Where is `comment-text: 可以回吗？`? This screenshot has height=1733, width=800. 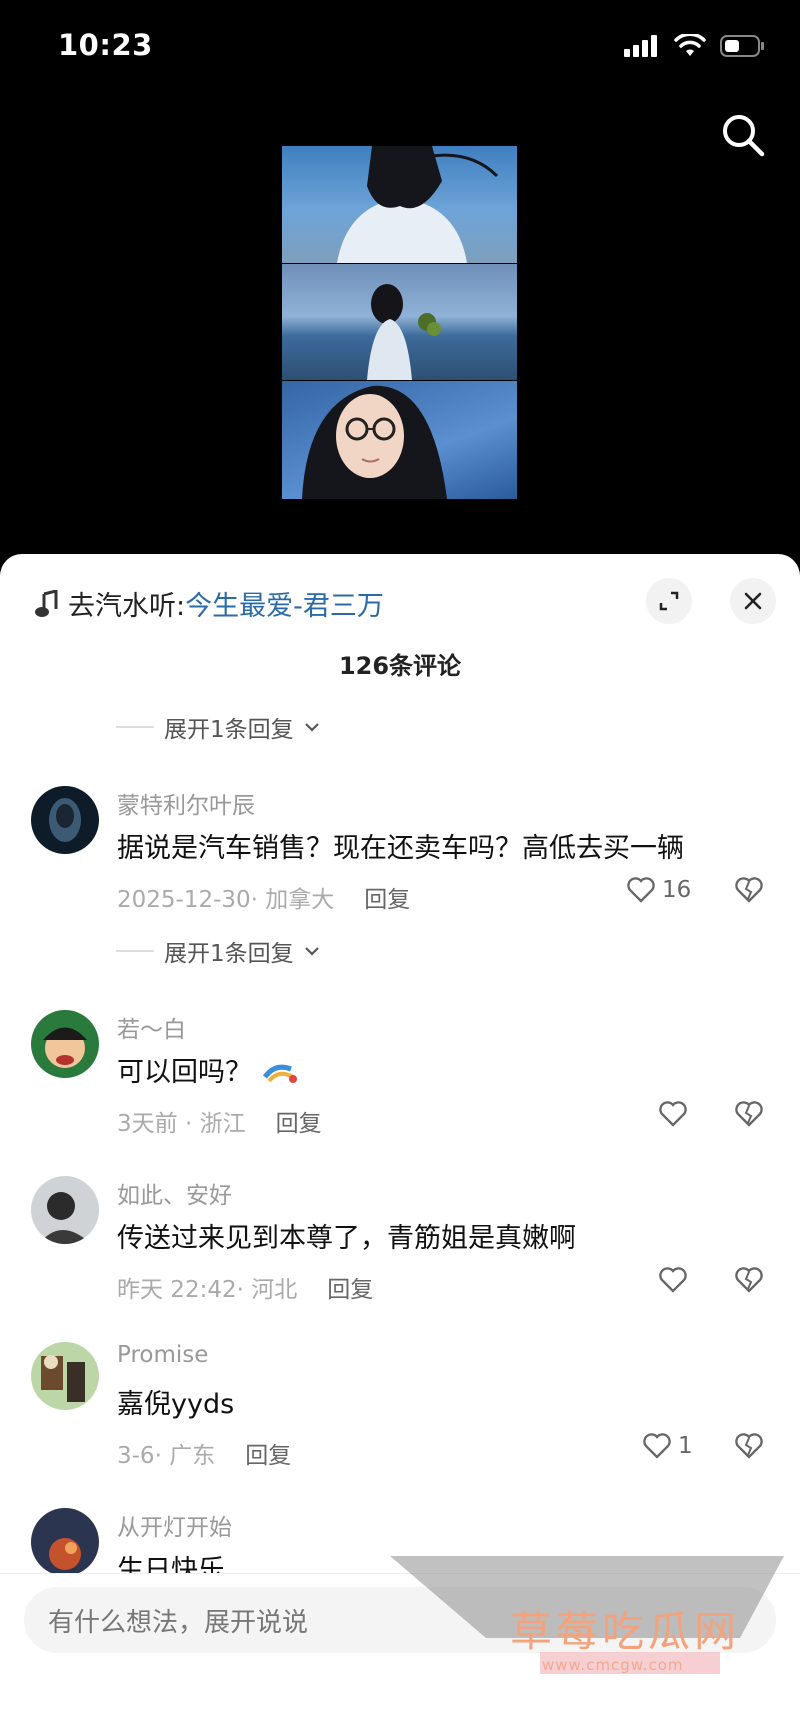 comment-text: 可以回吗？ is located at coordinates (209, 1069).